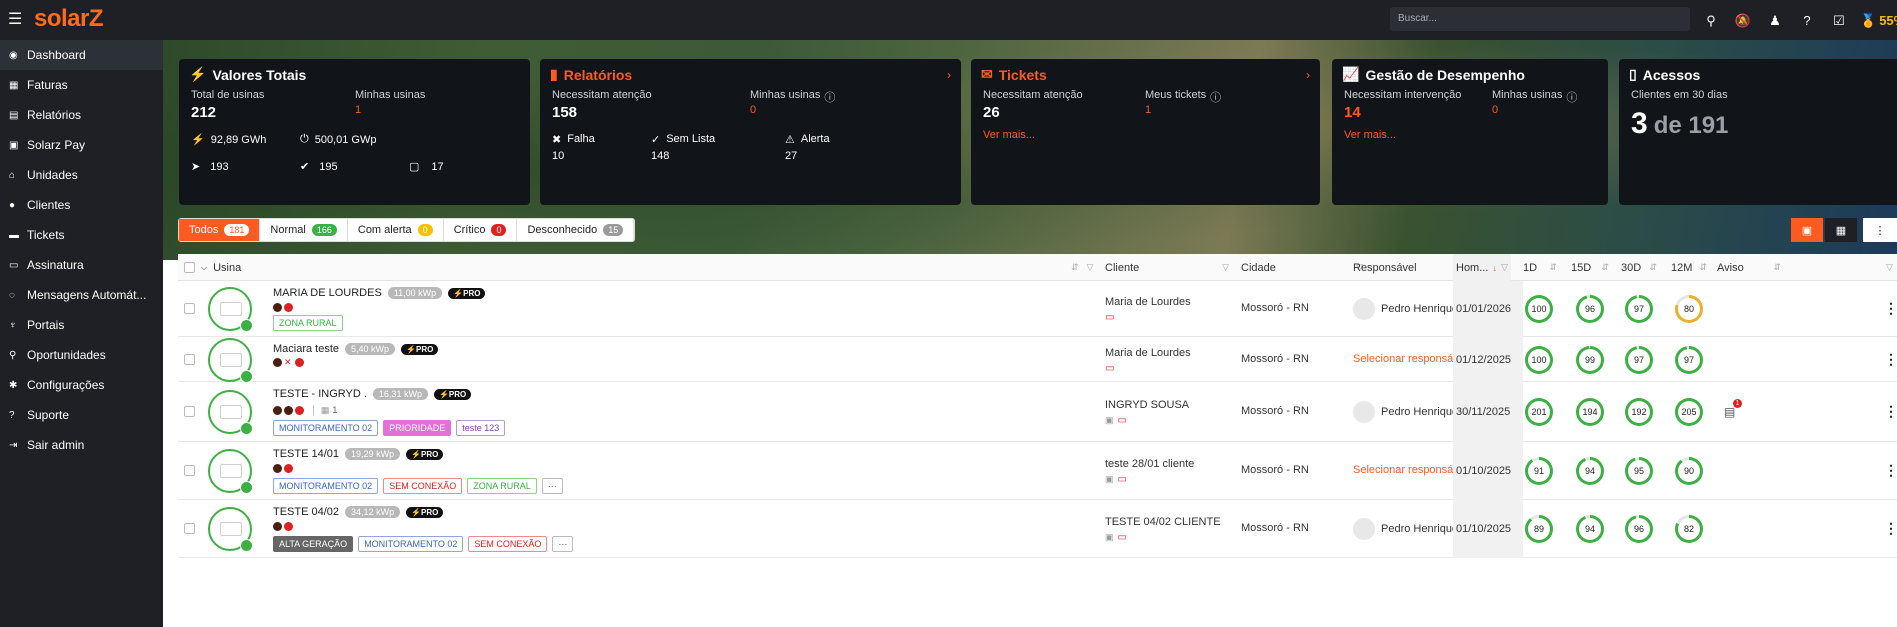 Image resolution: width=1897 pixels, height=627 pixels. What do you see at coordinates (1729, 412) in the screenshot?
I see `warning-message-icon: ▤` at bounding box center [1729, 412].